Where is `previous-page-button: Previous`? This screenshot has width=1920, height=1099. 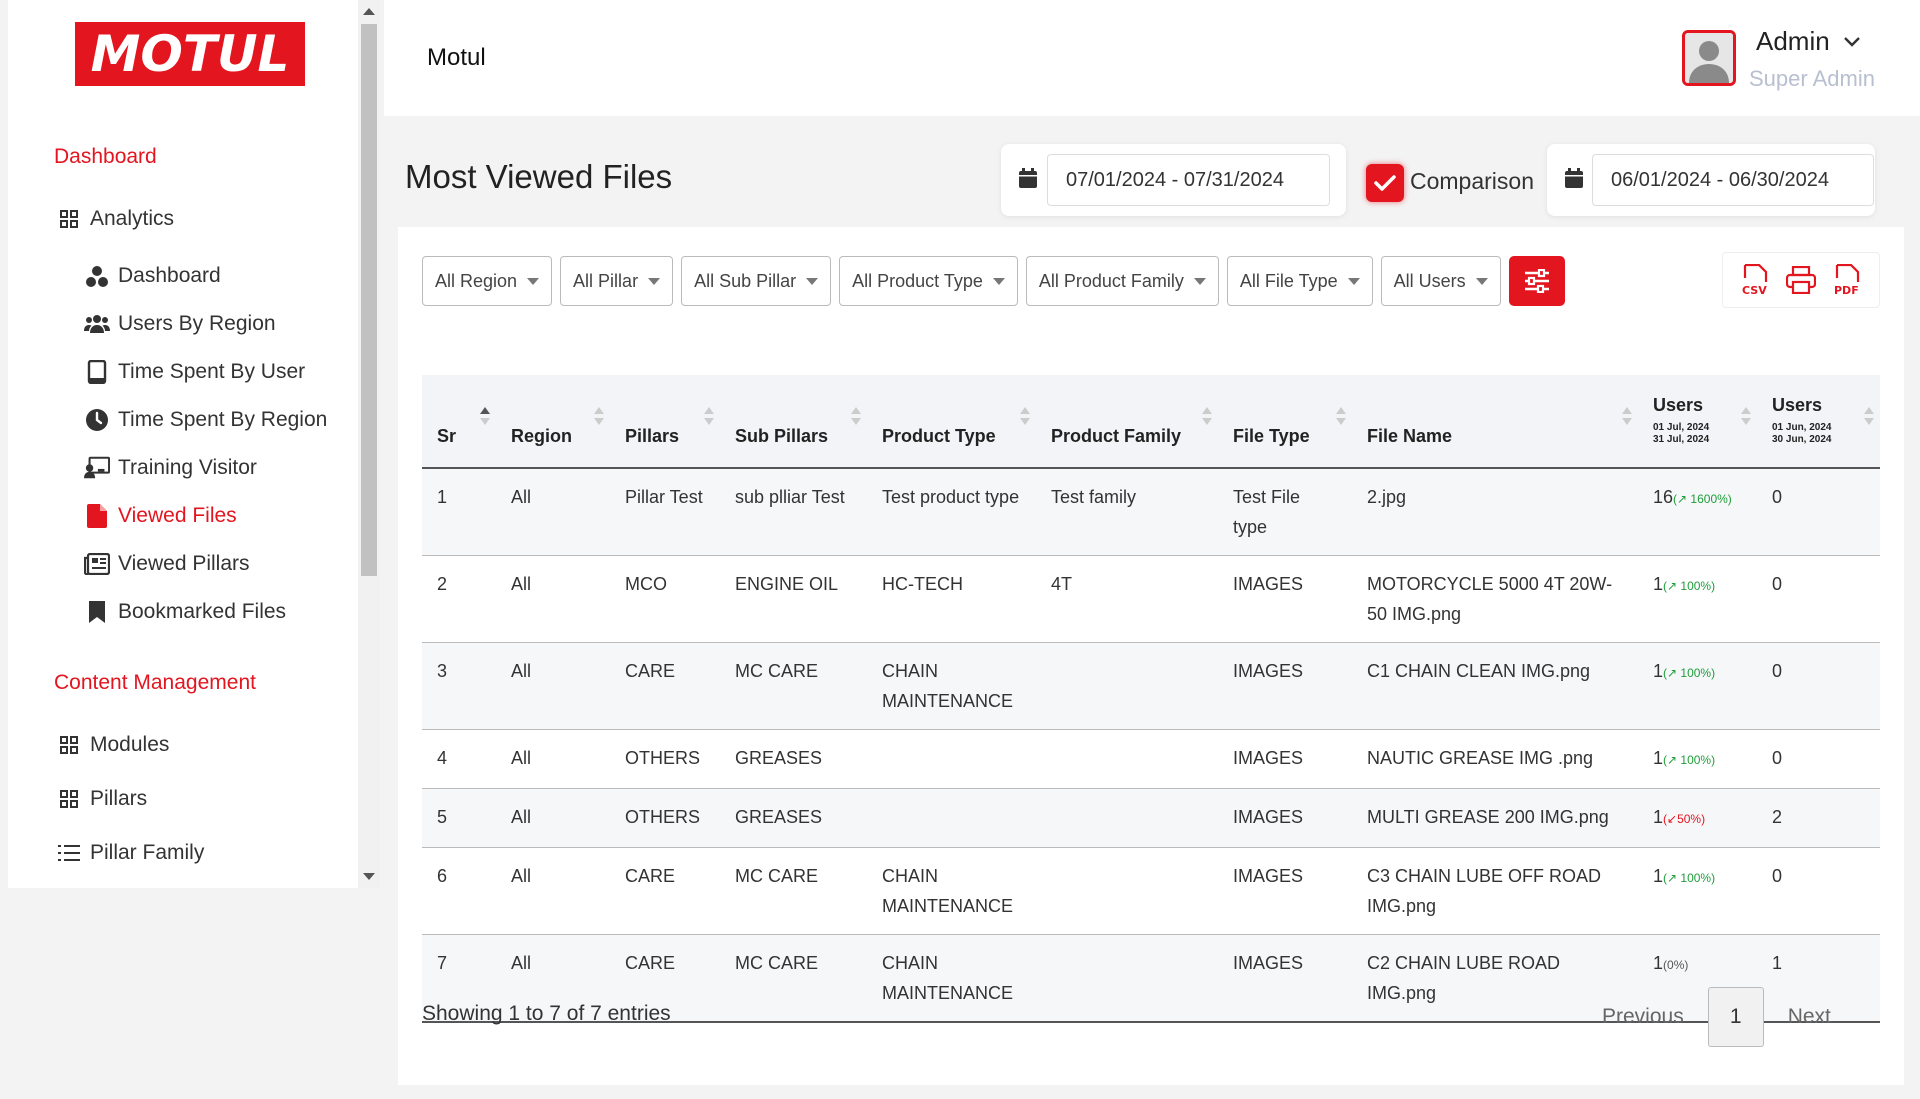 previous-page-button: Previous is located at coordinates (1643, 1017).